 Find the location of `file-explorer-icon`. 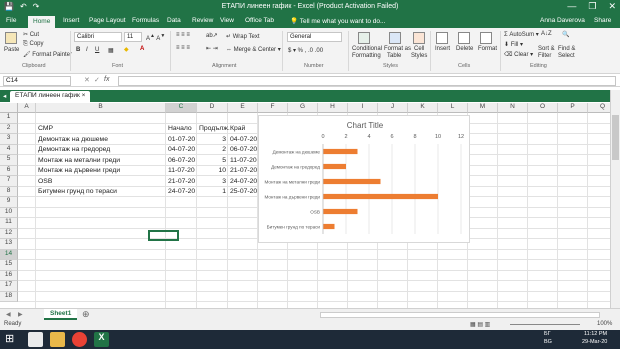

file-explorer-icon is located at coordinates (57, 339).